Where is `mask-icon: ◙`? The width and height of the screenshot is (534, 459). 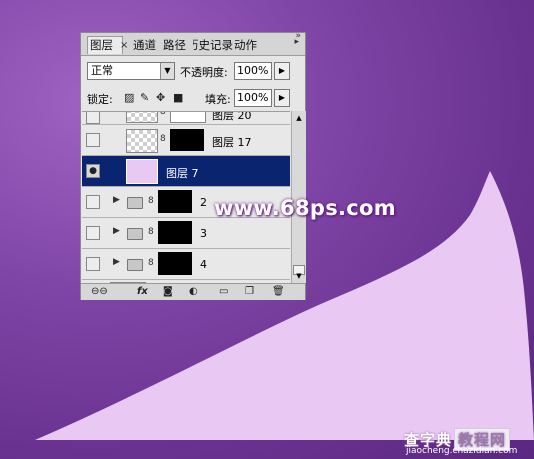 mask-icon: ◙ is located at coordinates (168, 292).